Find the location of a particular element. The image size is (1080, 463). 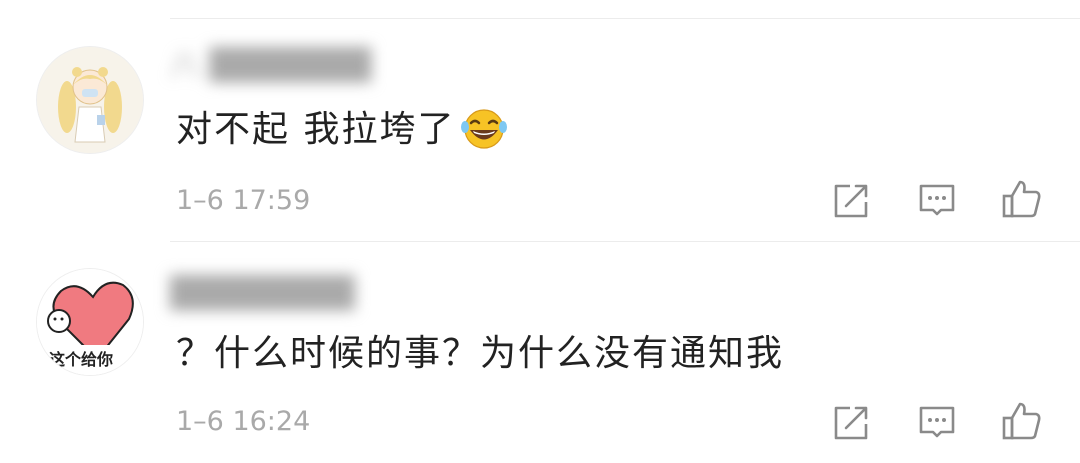

comment-text-content: 对不起 我拉垮了 is located at coordinates (316, 129).